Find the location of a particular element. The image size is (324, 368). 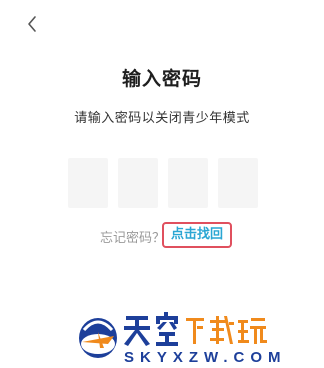

watermark-logo: SKYXZW.COM is located at coordinates (201, 335).